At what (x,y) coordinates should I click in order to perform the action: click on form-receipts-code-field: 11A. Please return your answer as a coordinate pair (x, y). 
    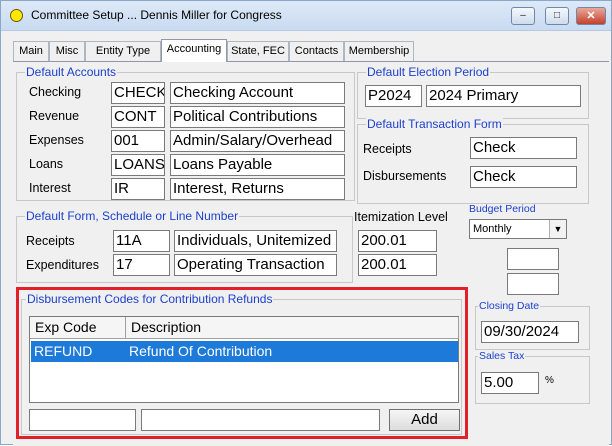
    Looking at the image, I should click on (141, 241).